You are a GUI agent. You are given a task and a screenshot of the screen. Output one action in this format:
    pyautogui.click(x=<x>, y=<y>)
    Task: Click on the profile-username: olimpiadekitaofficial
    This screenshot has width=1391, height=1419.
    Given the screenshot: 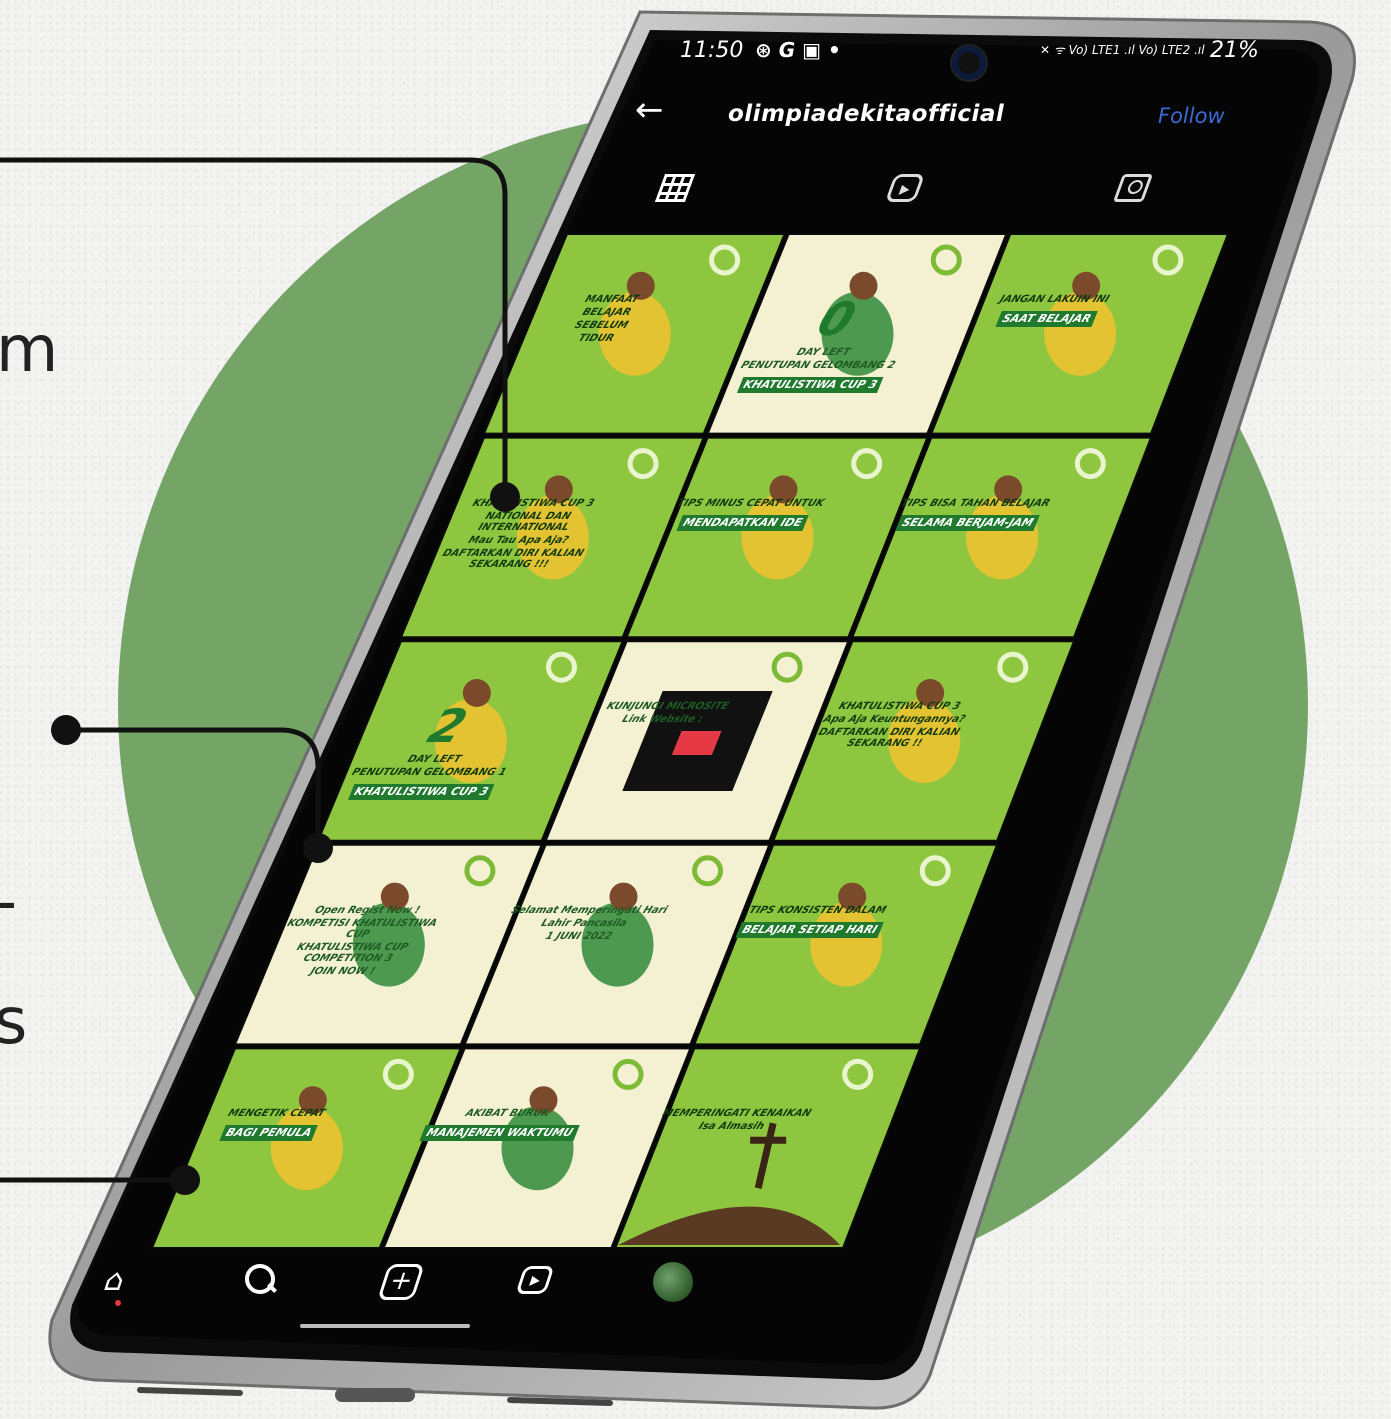 What is the action you would take?
    pyautogui.click(x=866, y=114)
    